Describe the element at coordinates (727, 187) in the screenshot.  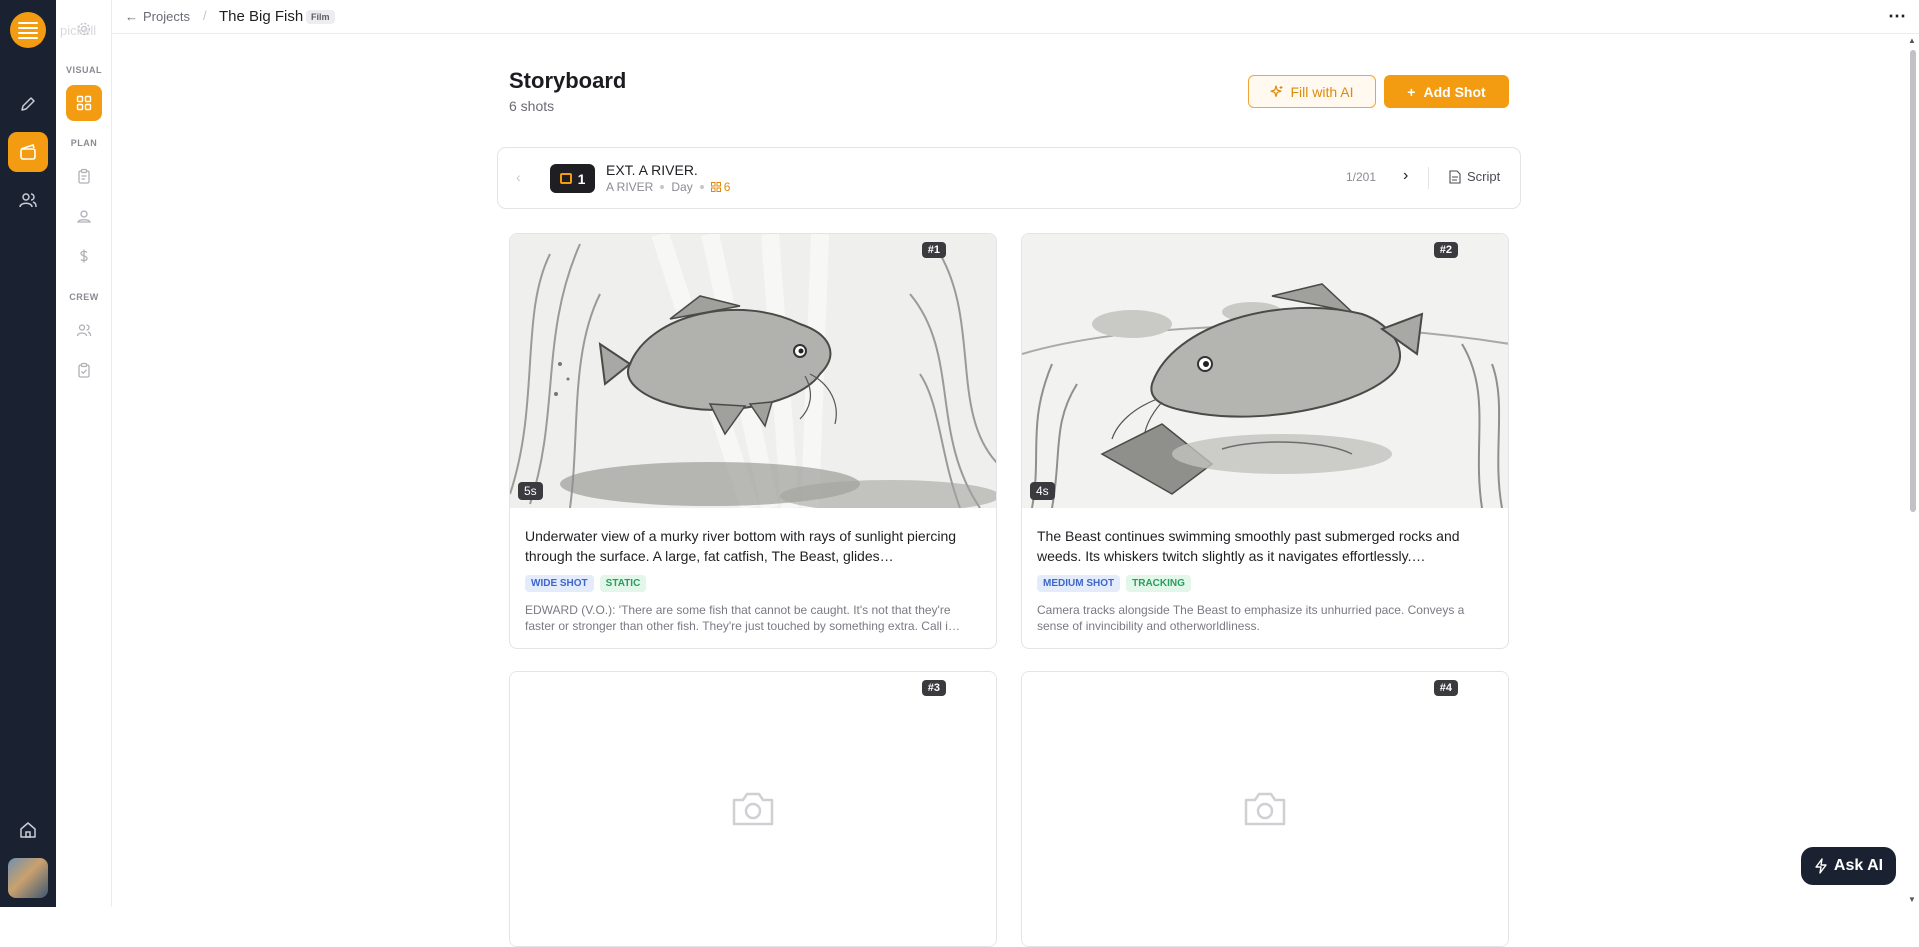
I see `scene-shot-count-value: 6` at that location.